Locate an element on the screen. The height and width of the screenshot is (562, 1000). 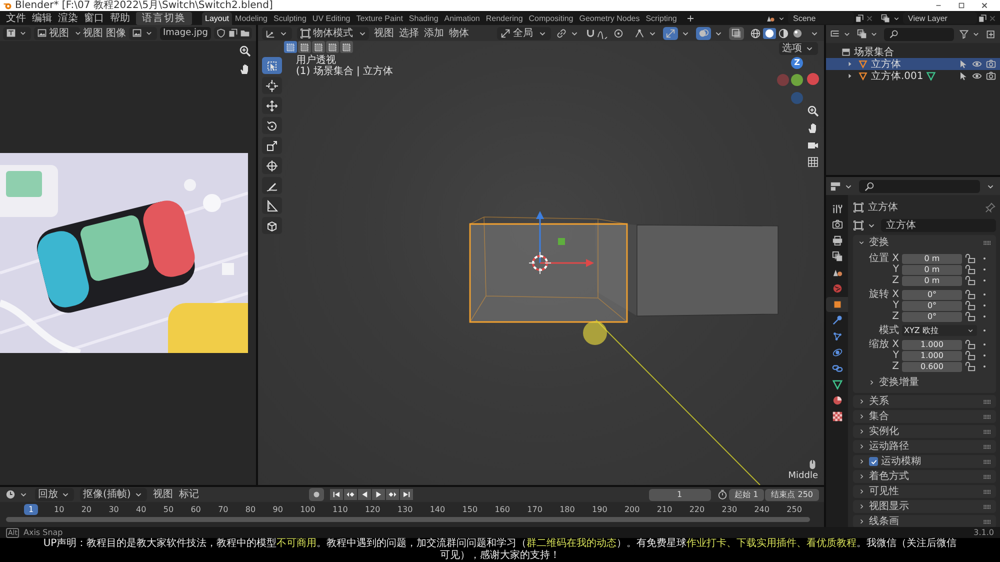
mode-dropdown: 物体模式 is located at coordinates (333, 33).